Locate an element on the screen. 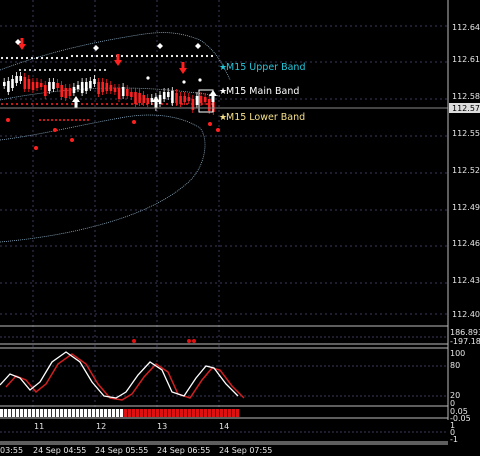  price-tick: 112.520 is located at coordinates (466, 170).